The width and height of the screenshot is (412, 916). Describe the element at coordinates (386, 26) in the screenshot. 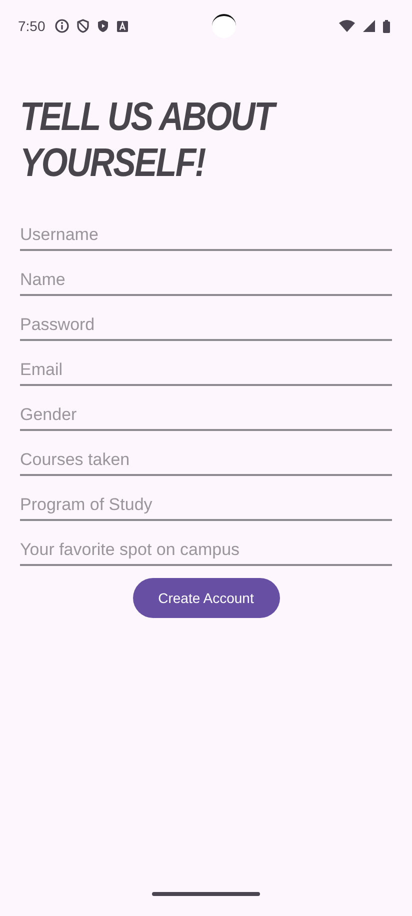

I see `battery-icon` at that location.